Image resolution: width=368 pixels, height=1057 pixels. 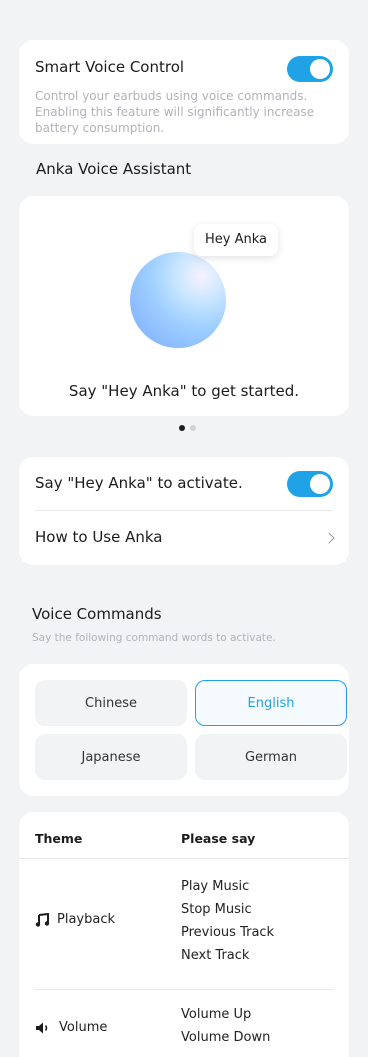 I want to click on language-german: German, so click(x=271, y=757).